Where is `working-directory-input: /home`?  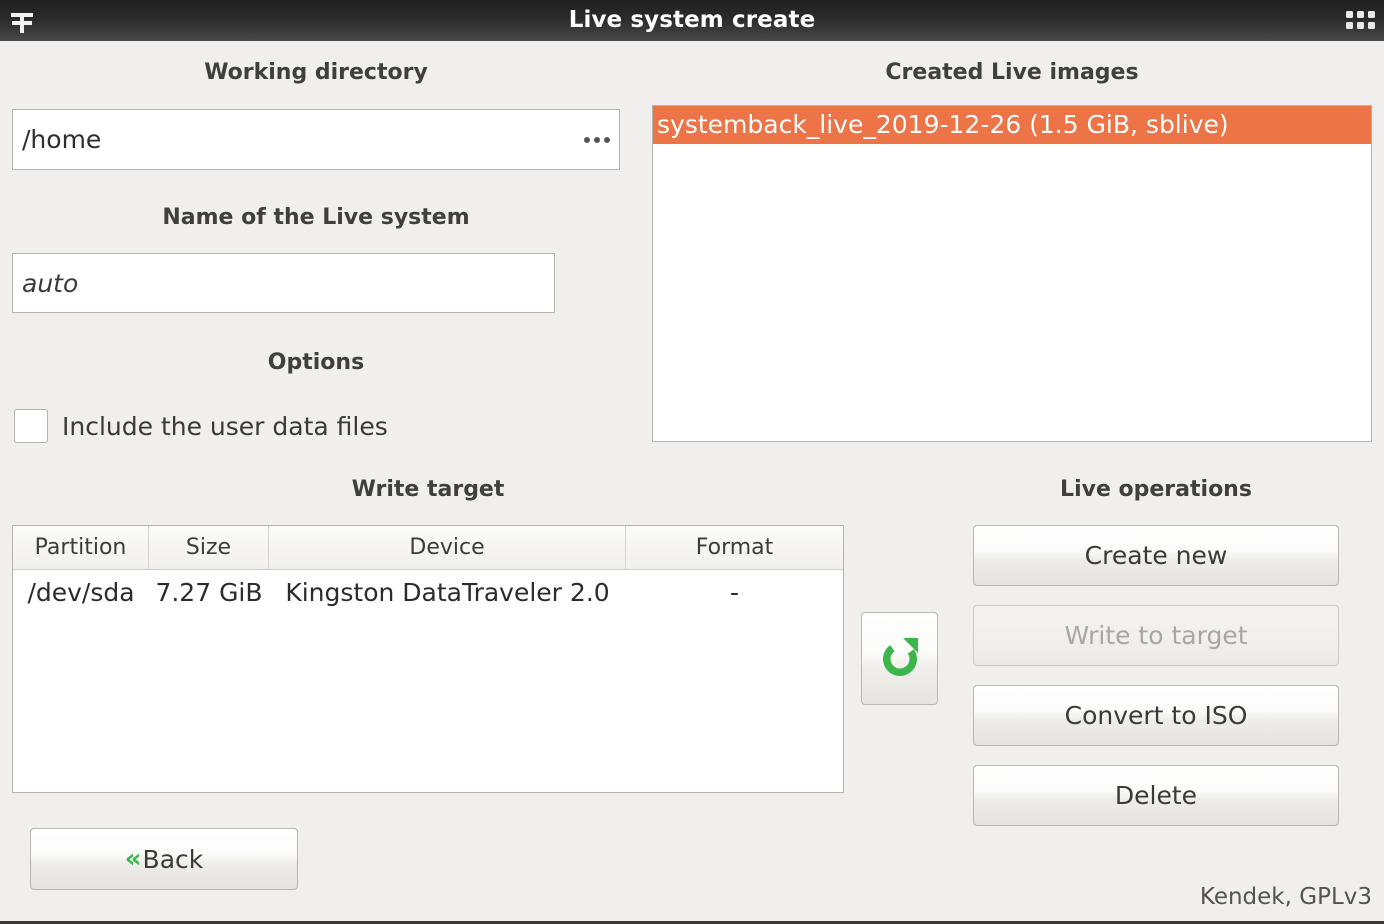 working-directory-input: /home is located at coordinates (316, 139).